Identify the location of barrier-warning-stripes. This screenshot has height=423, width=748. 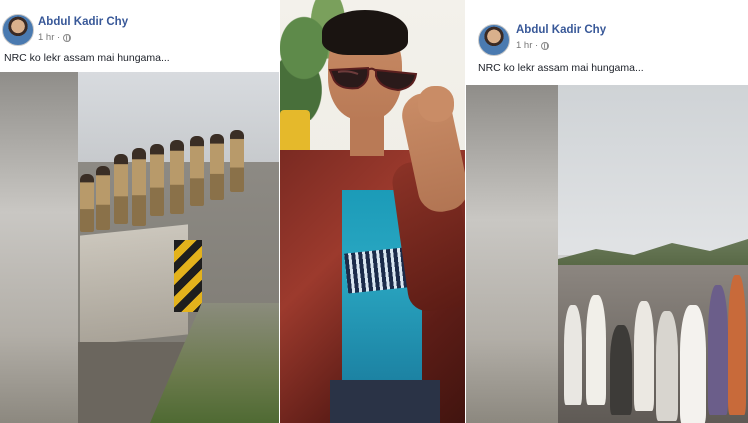
(188, 276).